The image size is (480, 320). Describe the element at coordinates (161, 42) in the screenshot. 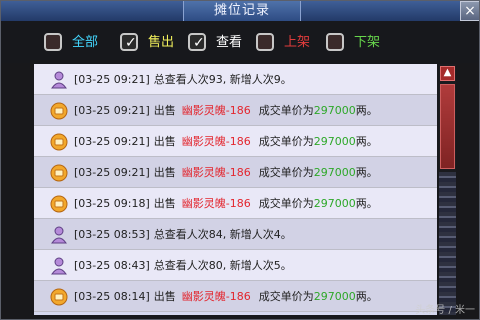

I see `filter-sold-label: 售出` at that location.